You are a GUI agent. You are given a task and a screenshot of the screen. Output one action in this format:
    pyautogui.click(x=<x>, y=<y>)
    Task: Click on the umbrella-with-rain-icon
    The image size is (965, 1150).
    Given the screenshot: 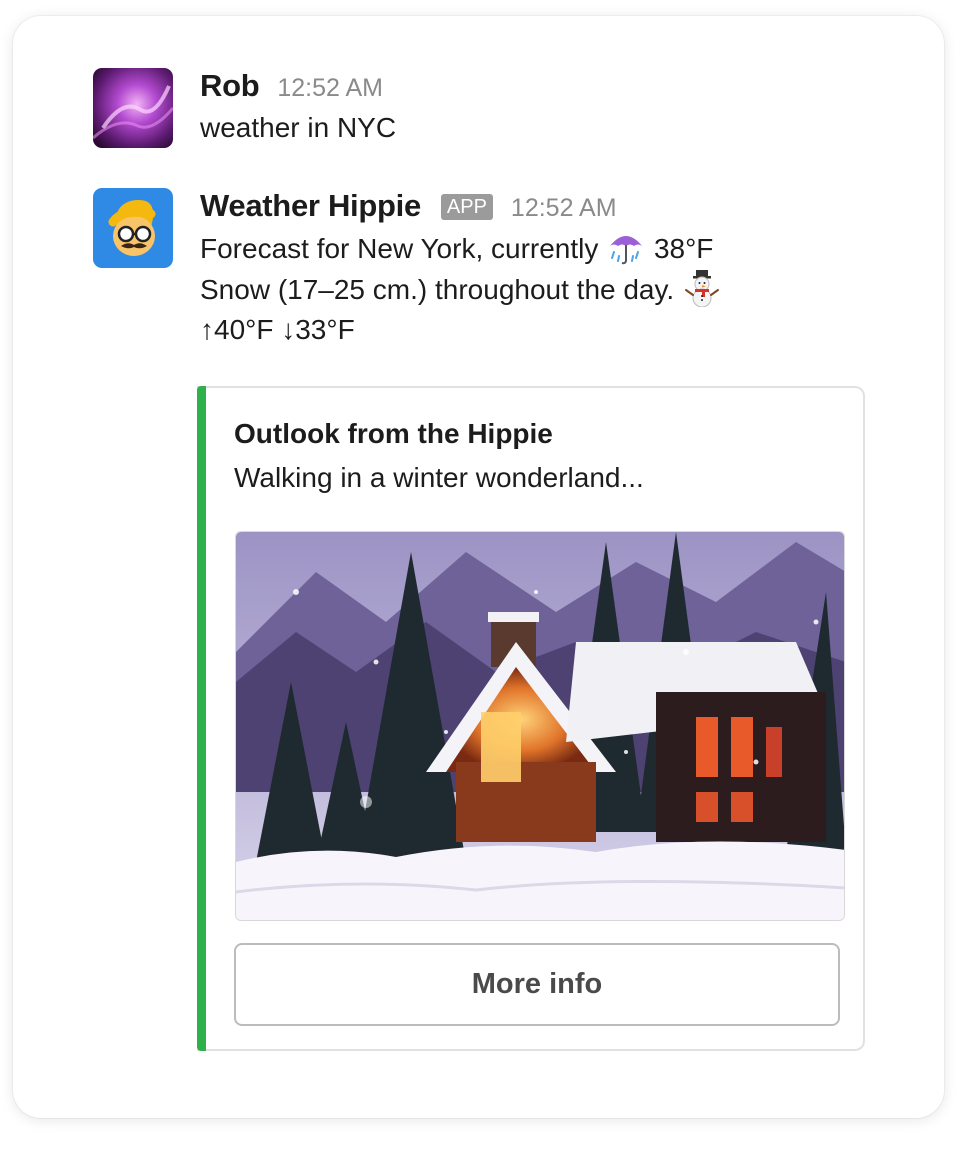 What is the action you would take?
    pyautogui.click(x=626, y=247)
    